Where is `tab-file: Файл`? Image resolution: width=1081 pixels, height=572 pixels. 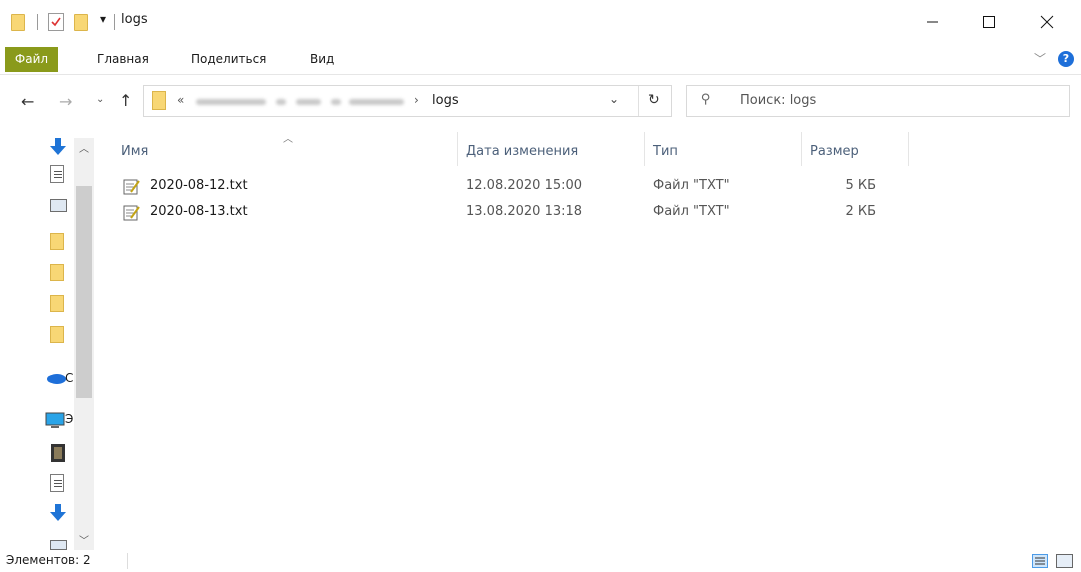 tab-file: Файл is located at coordinates (31, 59).